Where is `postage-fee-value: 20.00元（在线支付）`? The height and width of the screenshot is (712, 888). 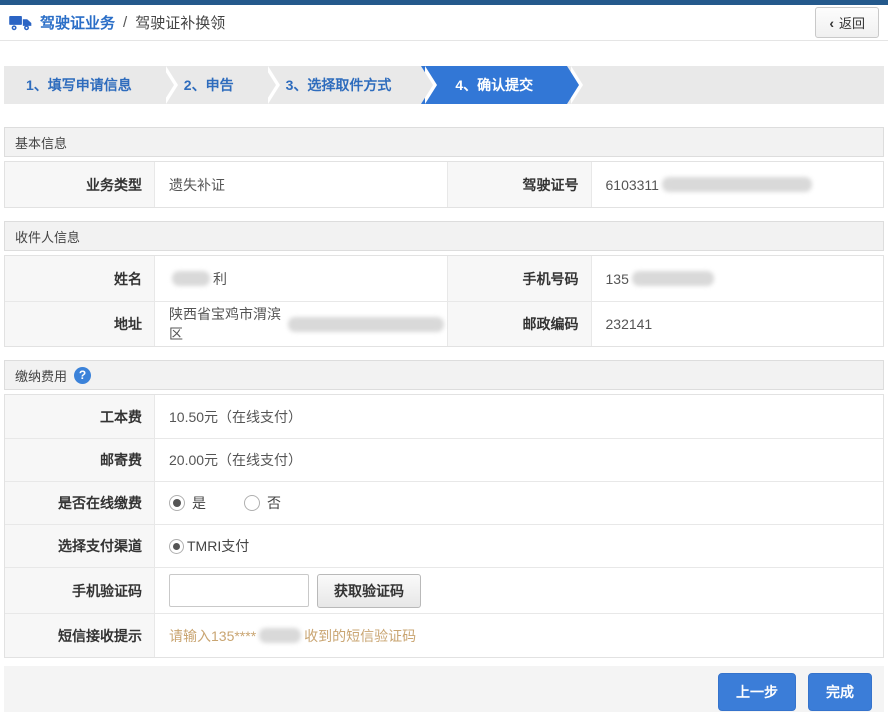 postage-fee-value: 20.00元（在线支付） is located at coordinates (236, 460).